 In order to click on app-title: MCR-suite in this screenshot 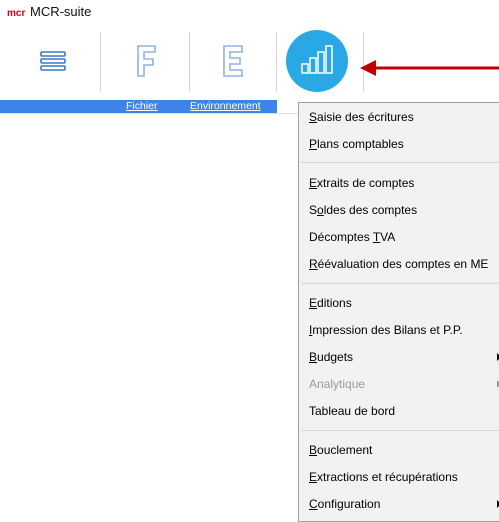, I will do `click(61, 11)`.